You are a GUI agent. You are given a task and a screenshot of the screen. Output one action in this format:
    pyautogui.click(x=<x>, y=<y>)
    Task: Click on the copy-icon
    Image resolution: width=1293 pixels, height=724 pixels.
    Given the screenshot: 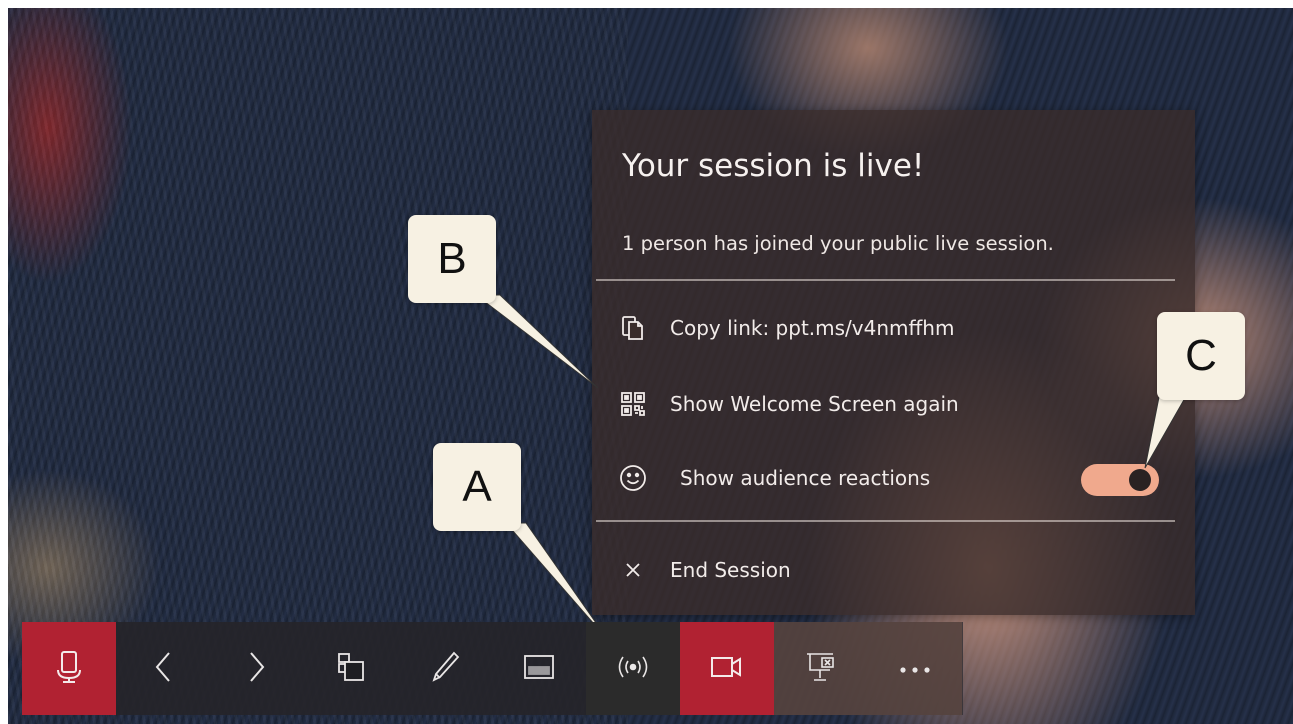 What is the action you would take?
    pyautogui.click(x=633, y=328)
    